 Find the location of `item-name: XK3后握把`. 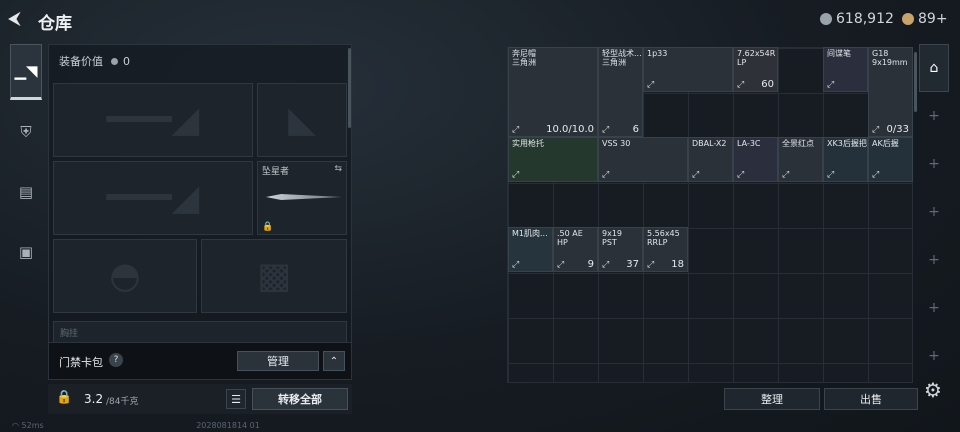

item-name: XK3后握把 is located at coordinates (847, 143).